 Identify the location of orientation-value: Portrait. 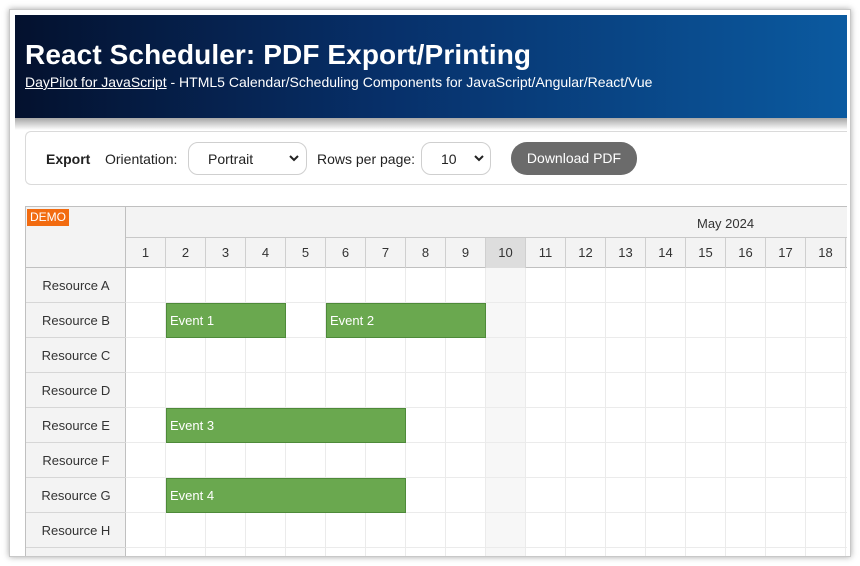
(231, 159).